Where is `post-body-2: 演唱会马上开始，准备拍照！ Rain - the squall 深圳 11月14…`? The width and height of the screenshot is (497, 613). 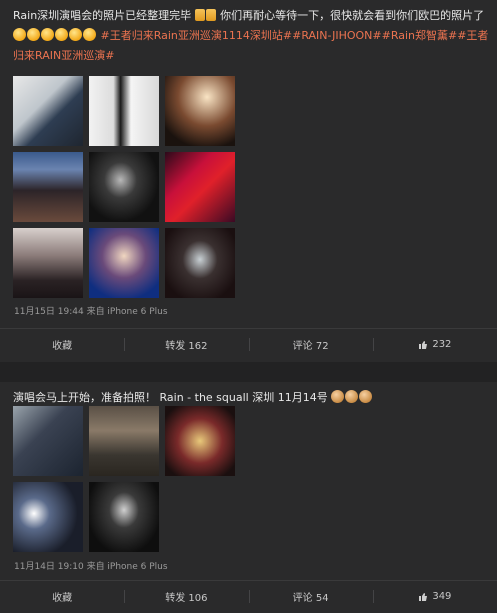 post-body-2: 演唱会马上开始，准备拍照！ Rain - the squall 深圳 11月14… is located at coordinates (170, 397).